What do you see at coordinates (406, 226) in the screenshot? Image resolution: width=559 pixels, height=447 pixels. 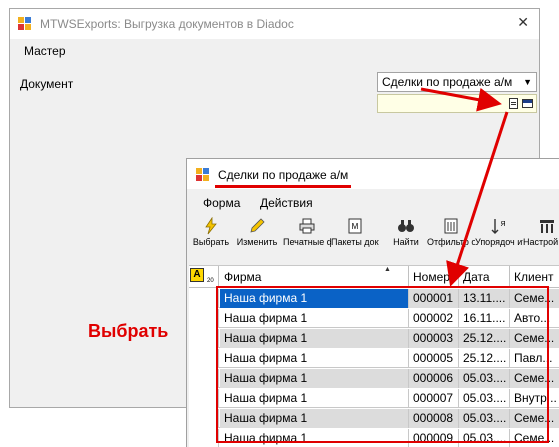 I see `binoculars-icon` at bounding box center [406, 226].